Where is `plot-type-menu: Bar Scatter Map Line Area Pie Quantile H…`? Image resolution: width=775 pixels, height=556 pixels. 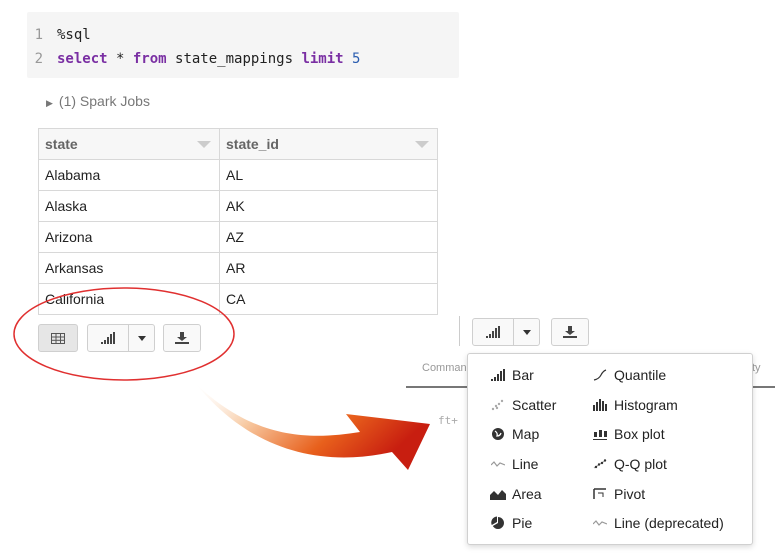 plot-type-menu: Bar Scatter Map Line Area Pie Quantile H… is located at coordinates (610, 449).